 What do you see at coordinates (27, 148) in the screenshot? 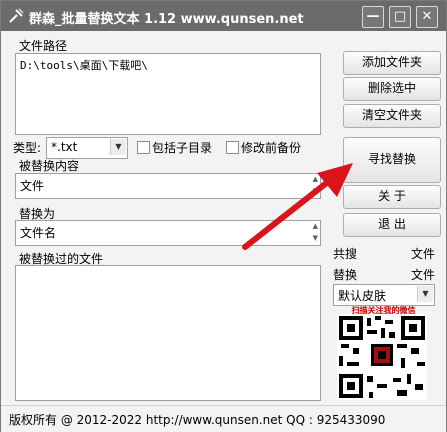
I see `type-label: 类型:` at bounding box center [27, 148].